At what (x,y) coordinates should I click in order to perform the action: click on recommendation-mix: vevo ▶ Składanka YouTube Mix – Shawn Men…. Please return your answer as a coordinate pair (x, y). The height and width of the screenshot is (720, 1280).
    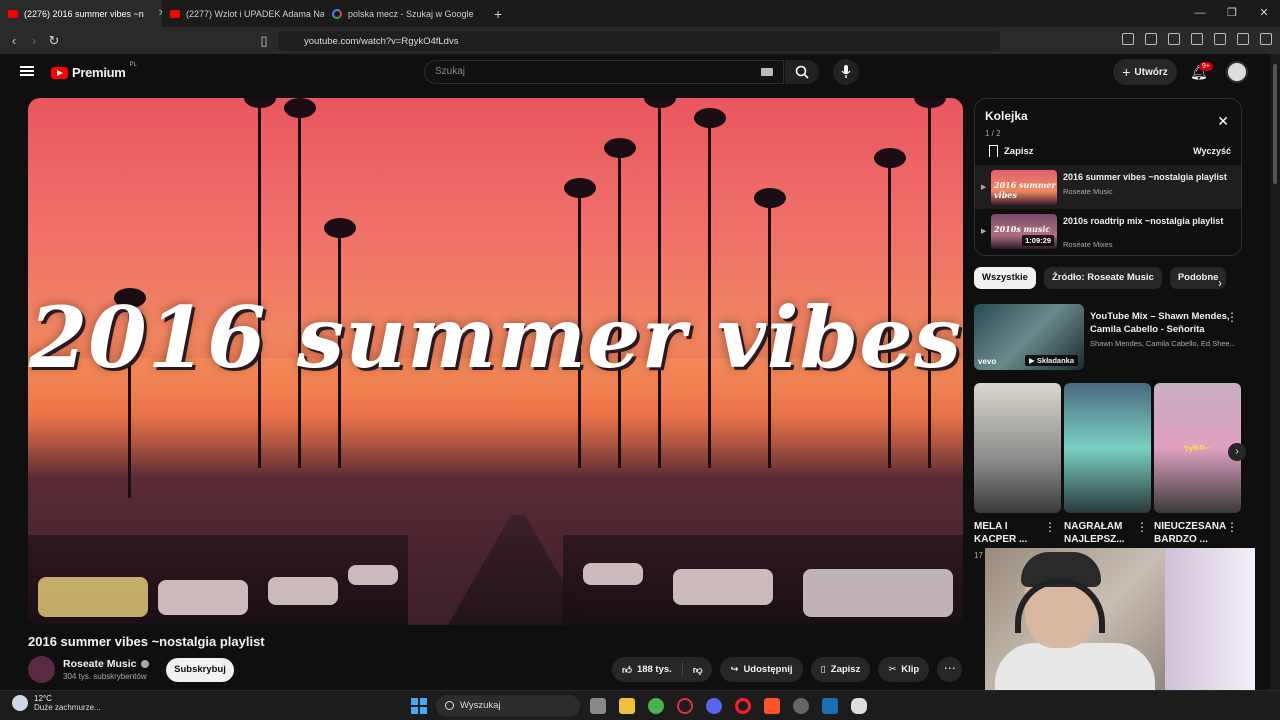
    Looking at the image, I should click on (1108, 339).